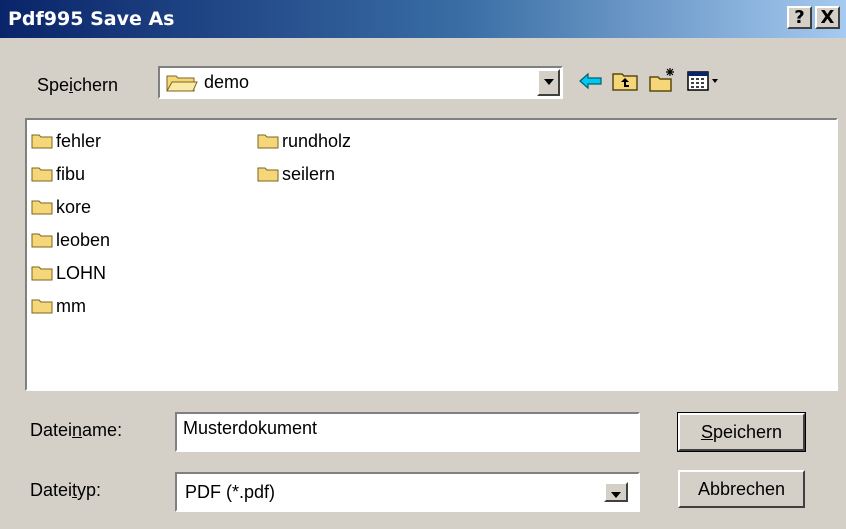  Describe the element at coordinates (58, 306) in the screenshot. I see `list-item: mm` at that location.